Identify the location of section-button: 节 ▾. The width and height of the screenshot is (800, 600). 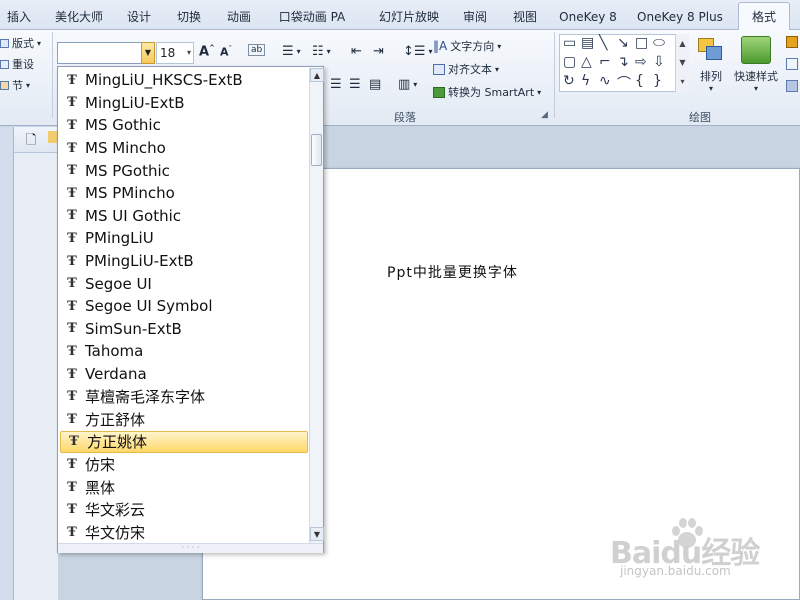
(15, 85).